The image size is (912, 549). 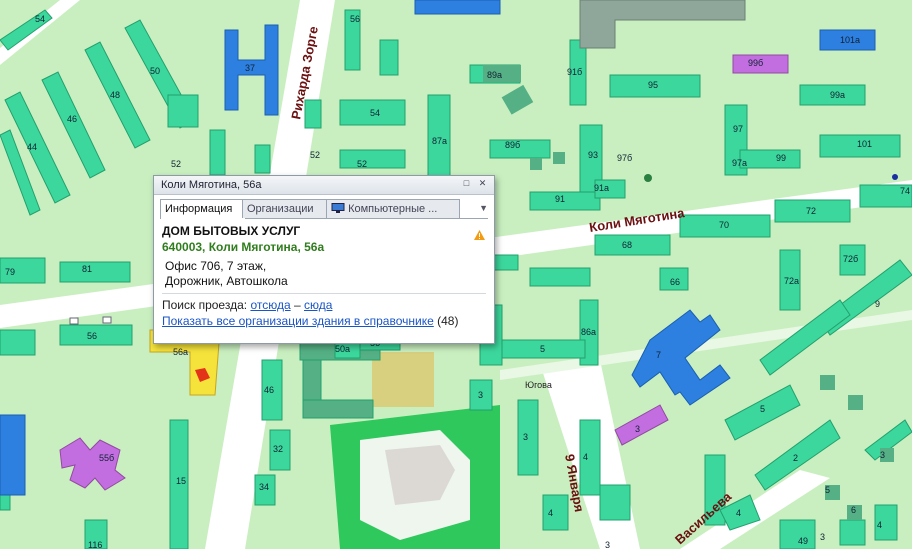 I want to click on tabs-scroll-icon: ▼, so click(x=483, y=208).